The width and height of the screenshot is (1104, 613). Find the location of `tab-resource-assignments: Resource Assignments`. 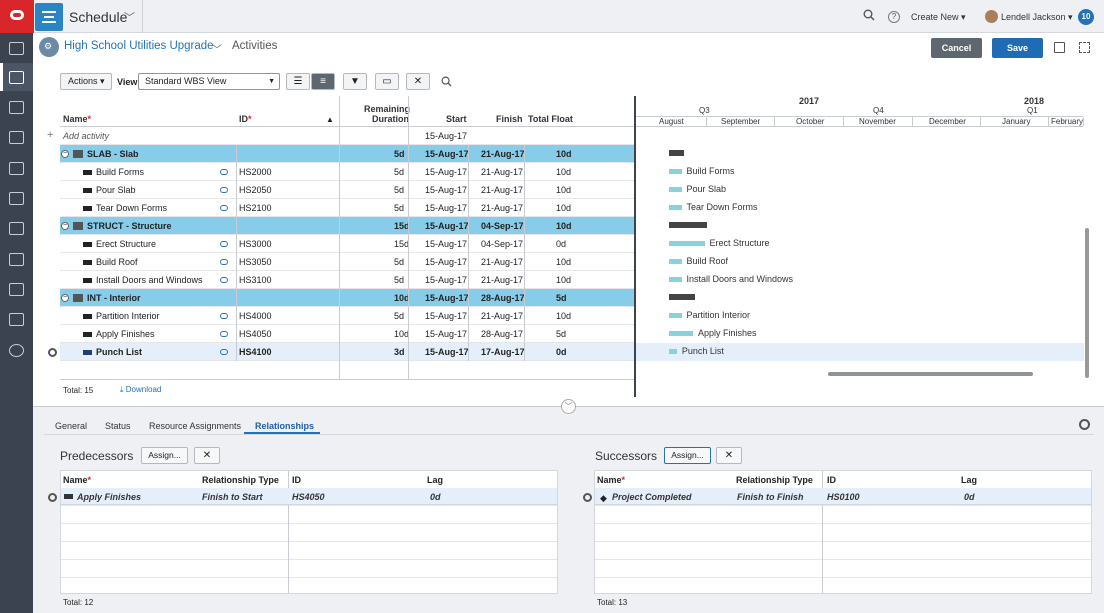

tab-resource-assignments: Resource Assignments is located at coordinates (195, 426).